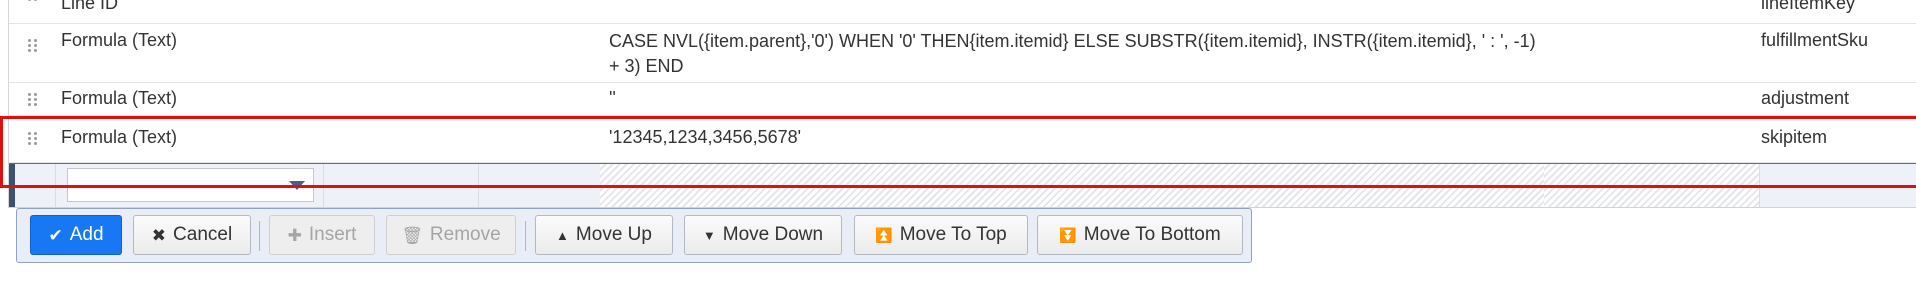 The height and width of the screenshot is (295, 1916). Describe the element at coordinates (709, 235) in the screenshot. I see `triangle-down-icon: ▼` at that location.